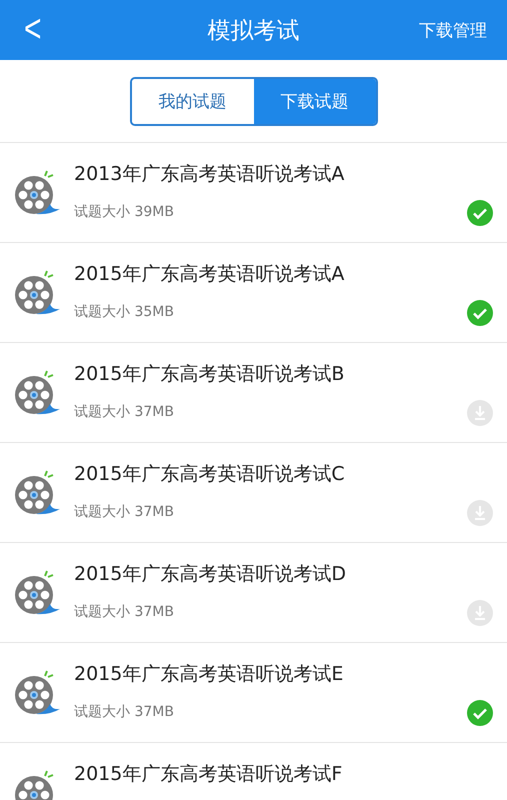 The width and height of the screenshot is (507, 800). What do you see at coordinates (210, 274) in the screenshot?
I see `exam-title: 2015年广东高考英语听说考试A` at bounding box center [210, 274].